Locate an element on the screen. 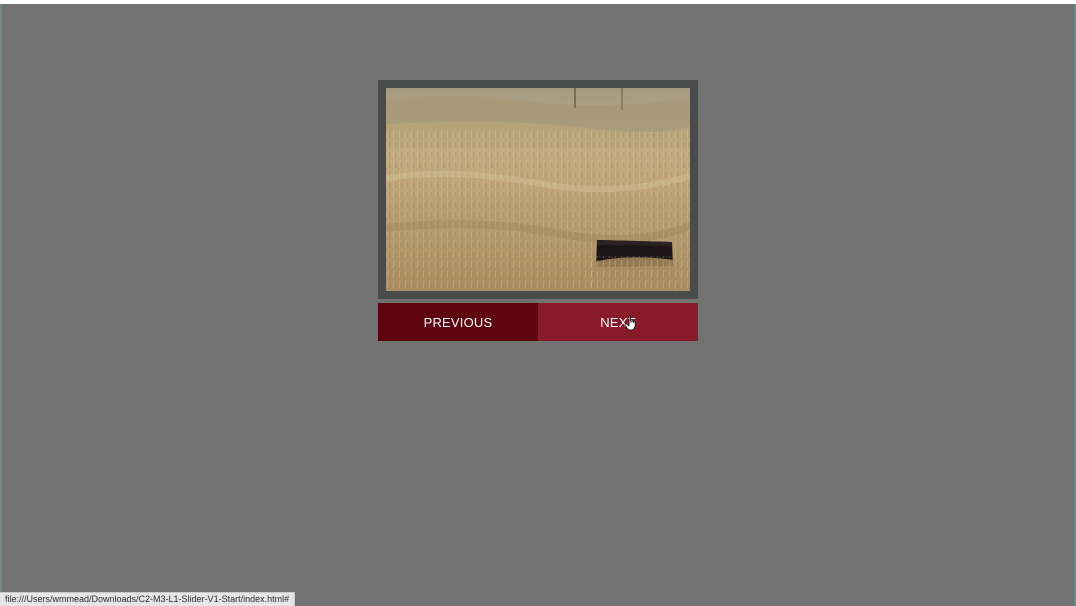  next-button: NEXT is located at coordinates (618, 322).